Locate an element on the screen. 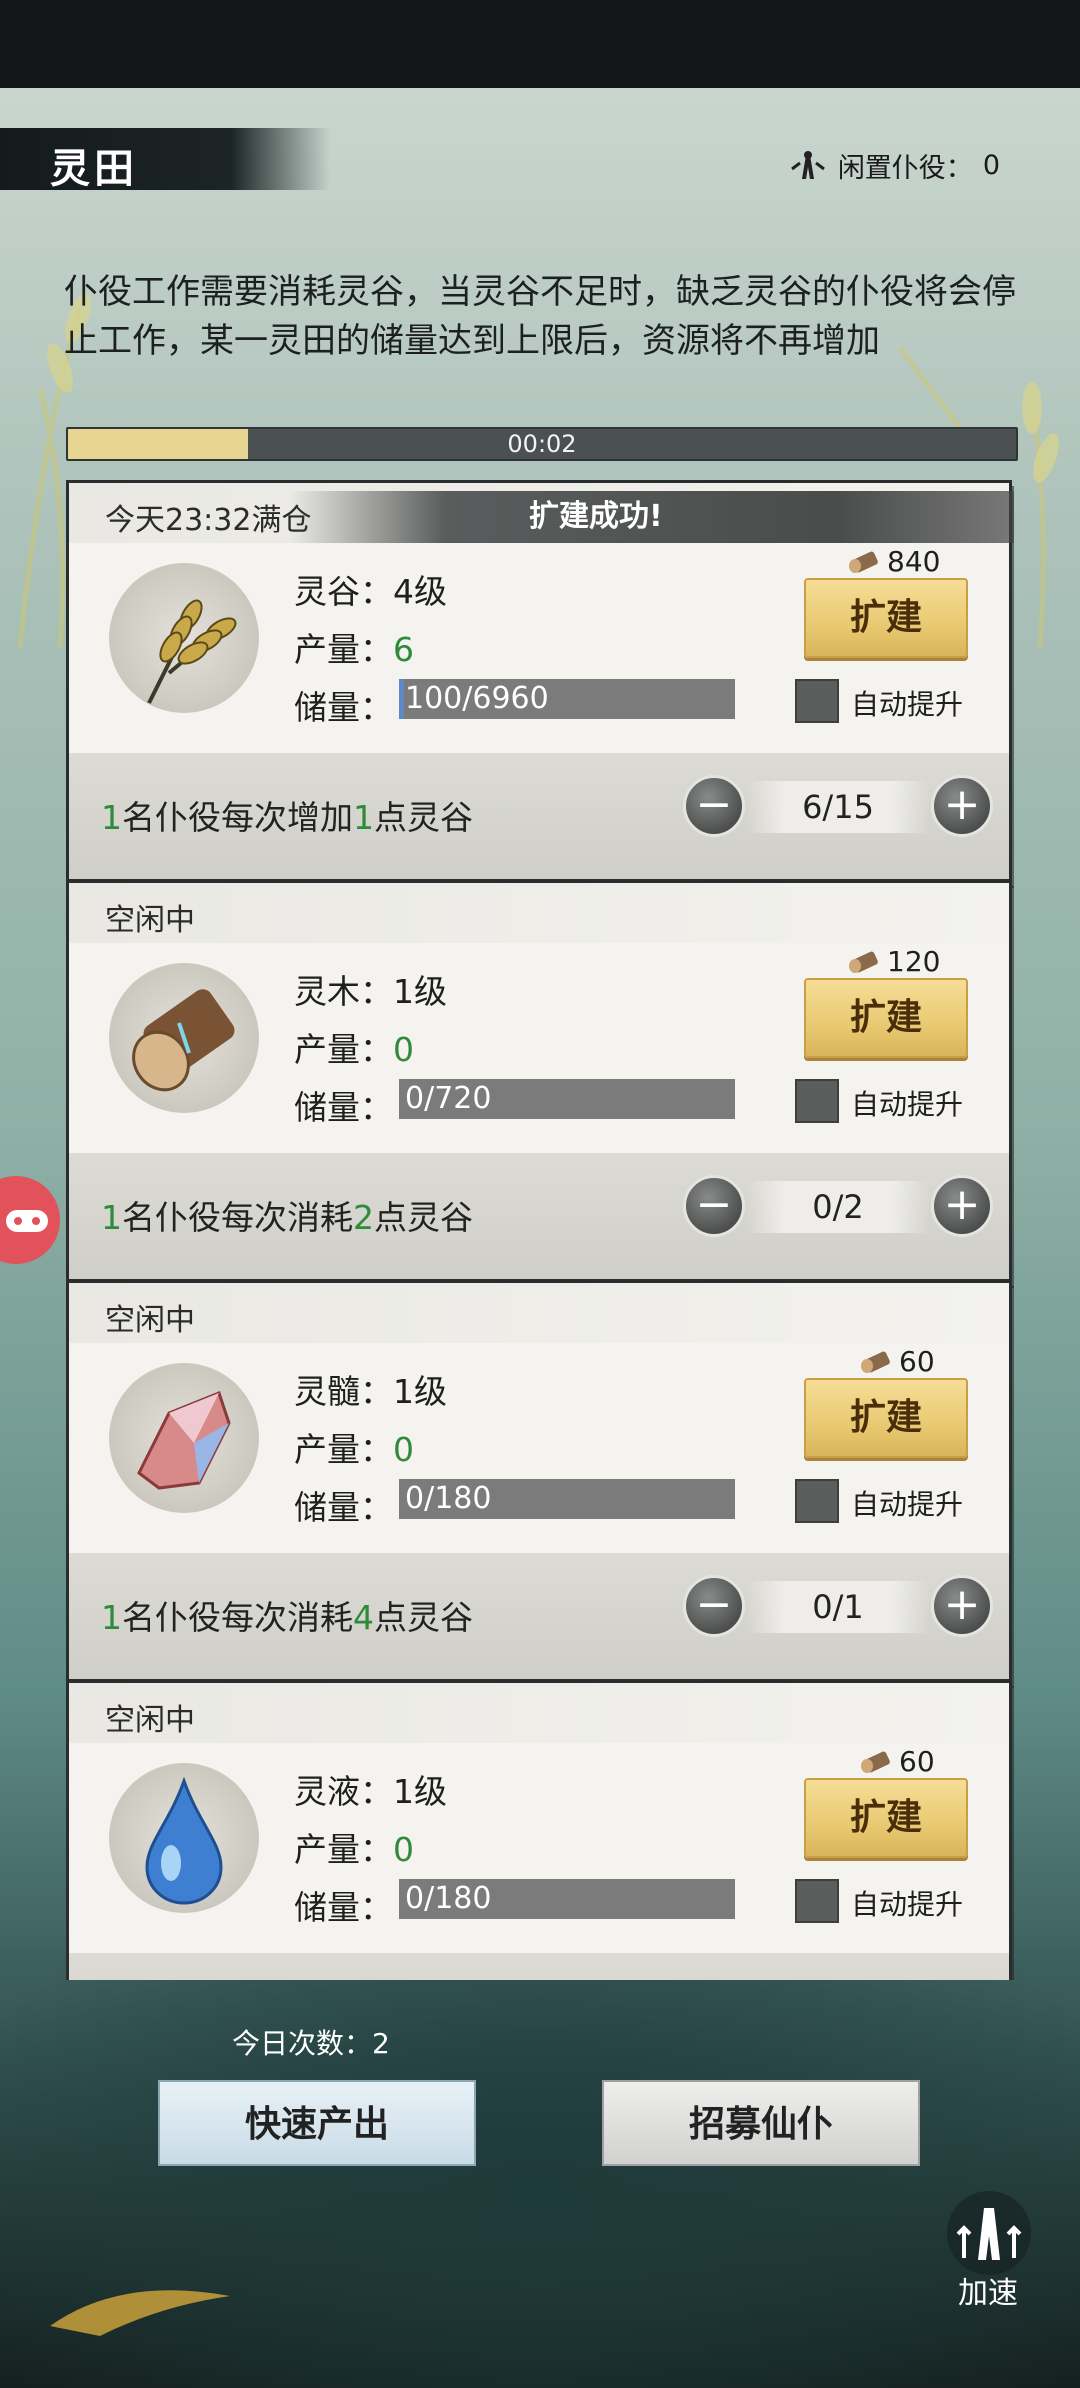 The height and width of the screenshot is (2388, 1080). success-banner: 扩建成功! is located at coordinates (651, 517).